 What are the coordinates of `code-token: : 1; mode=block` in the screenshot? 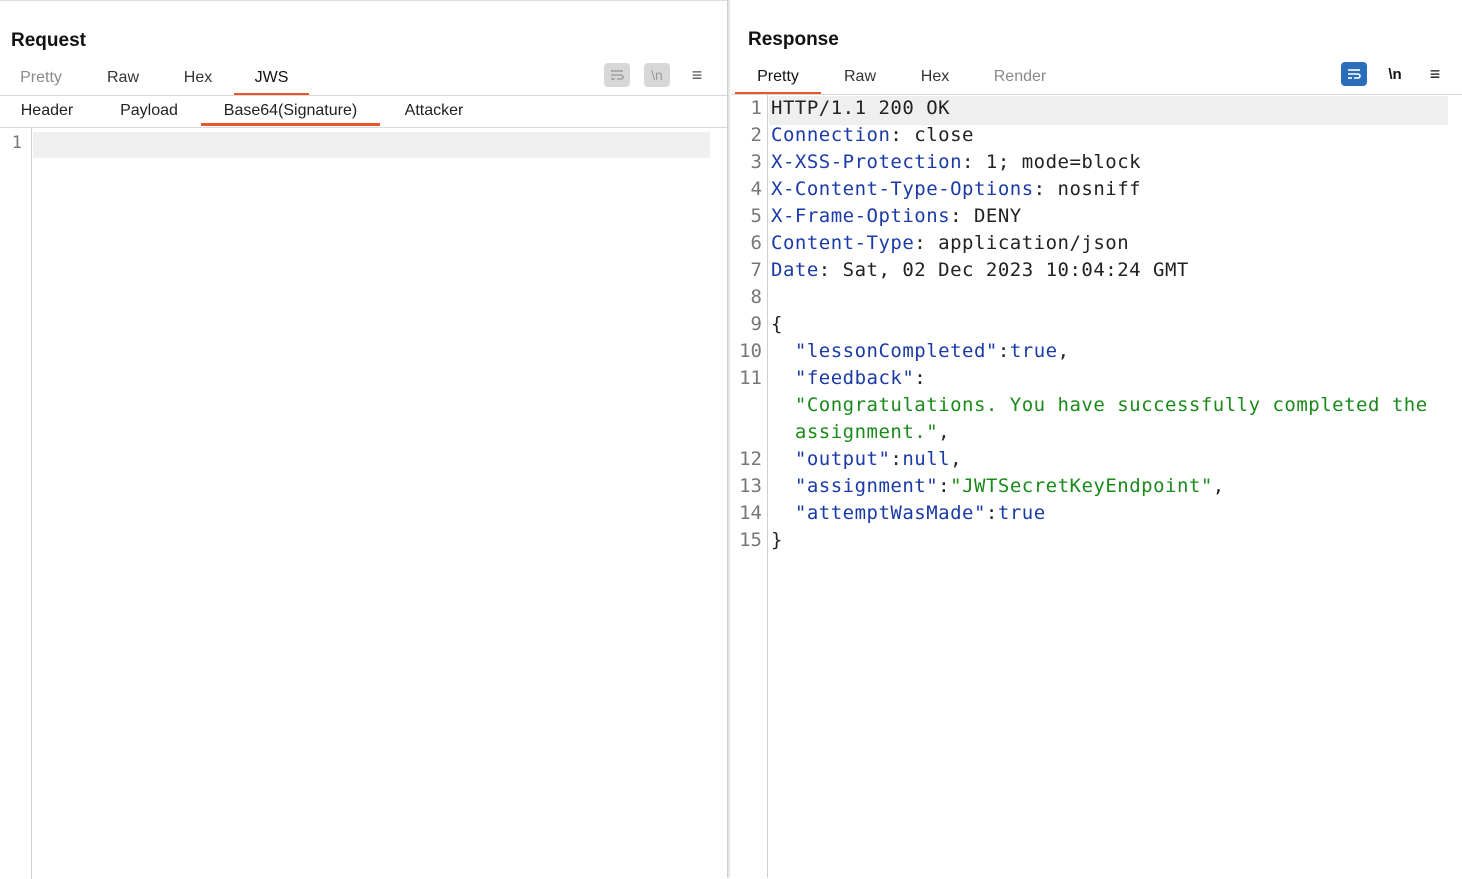 It's located at (1052, 162).